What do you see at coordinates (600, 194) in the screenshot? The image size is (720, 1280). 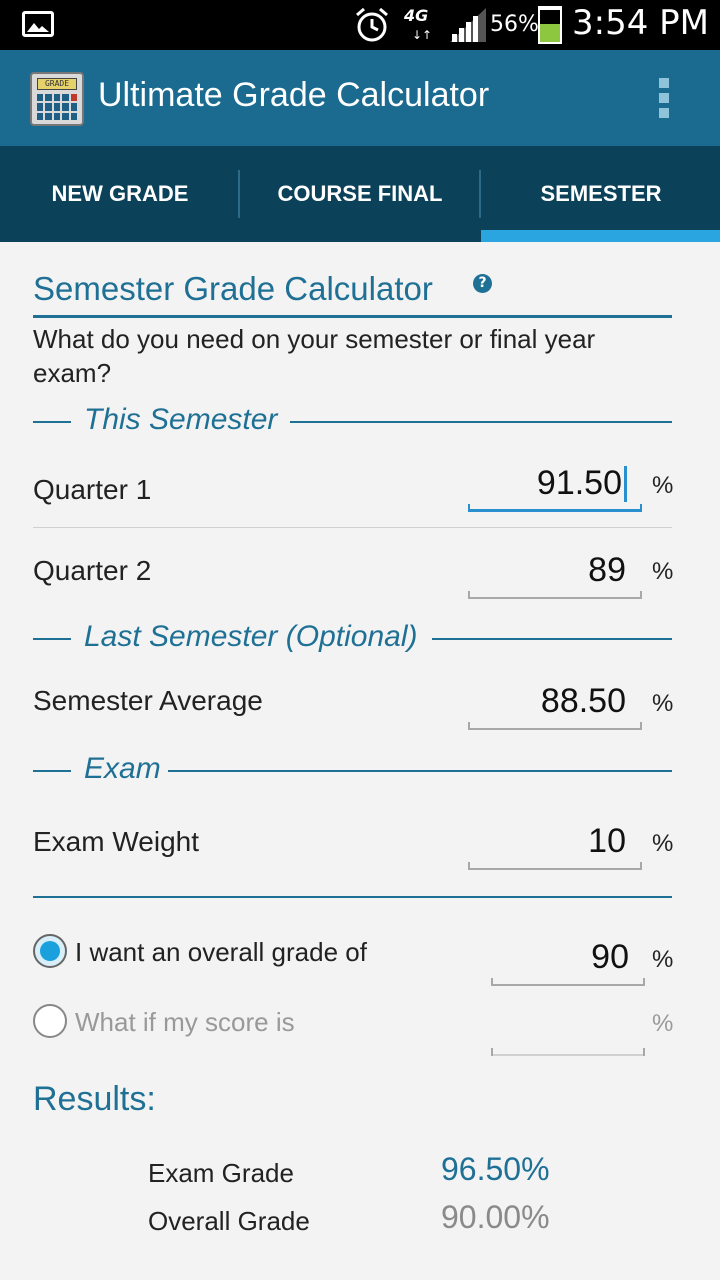 I see `tab-semester: SEMESTER` at bounding box center [600, 194].